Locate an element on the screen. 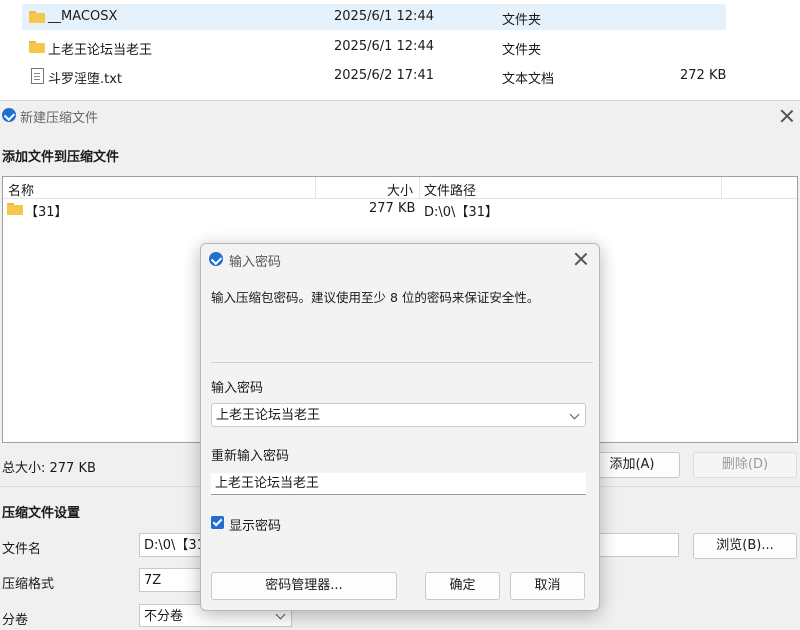  format-label: 压缩格式 is located at coordinates (28, 584).